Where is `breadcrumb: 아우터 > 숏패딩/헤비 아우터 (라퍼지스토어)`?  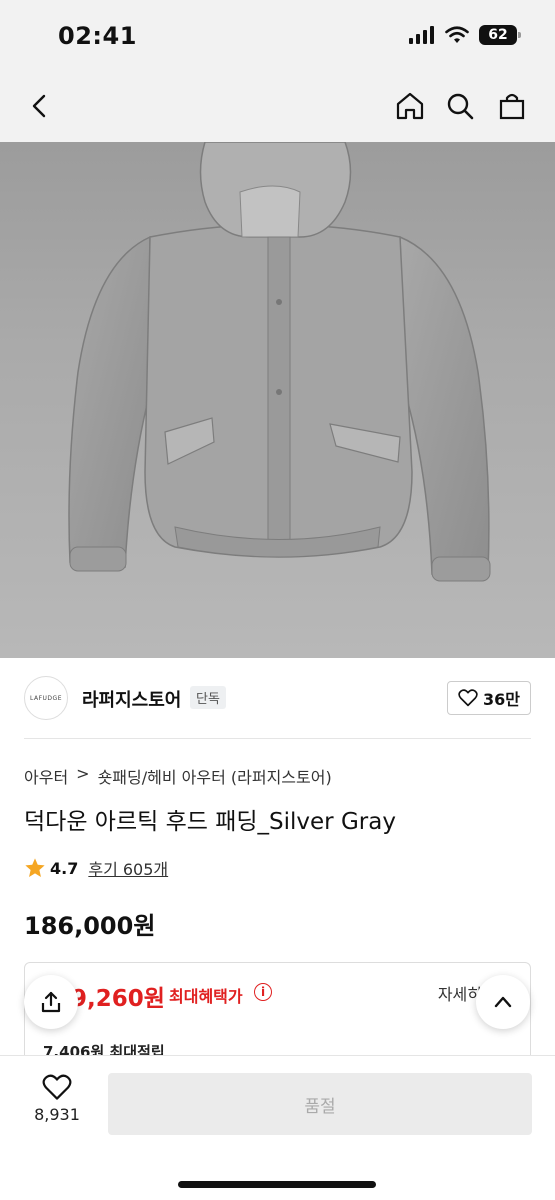 breadcrumb: 아우터 > 숏패딩/헤비 아우터 (라퍼지스토어) is located at coordinates (178, 776).